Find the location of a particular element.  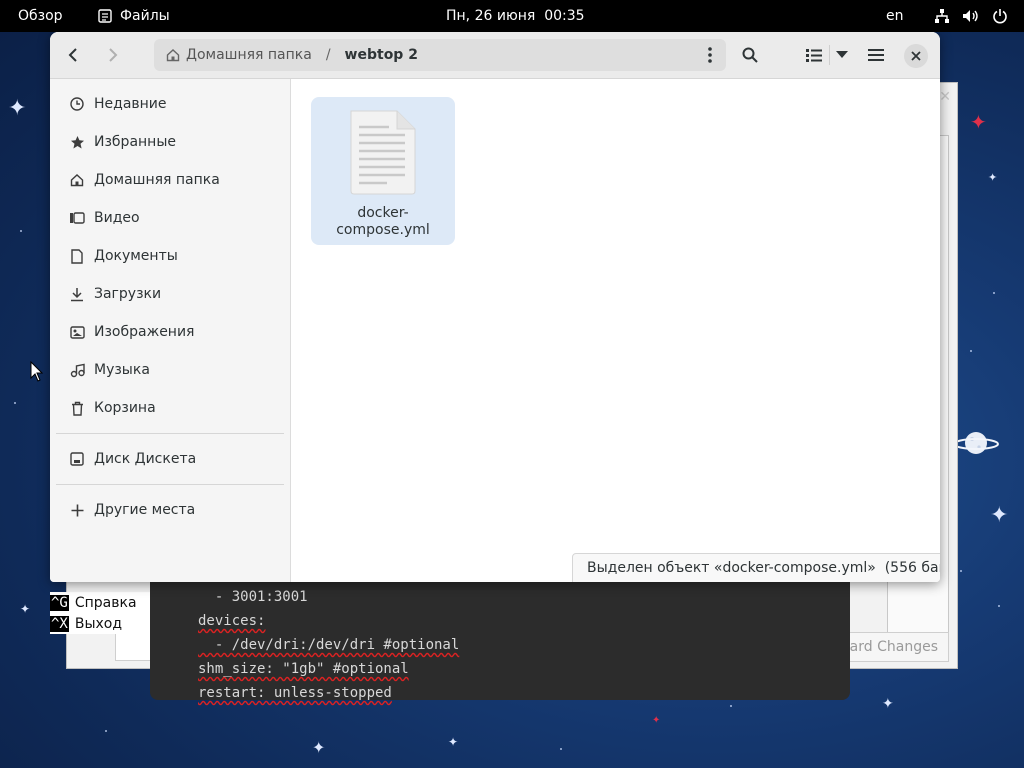

sidebar-item-music: Музыка is located at coordinates (170, 370).